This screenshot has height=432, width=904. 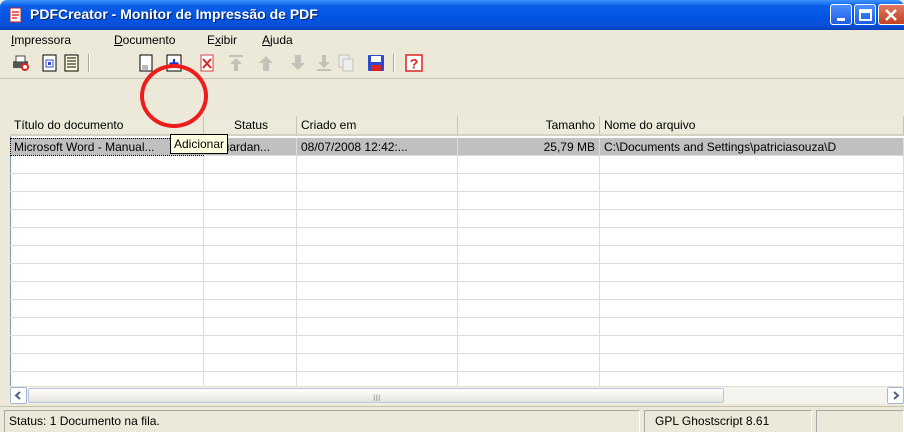 I want to click on minimize-button, so click(x=841, y=14).